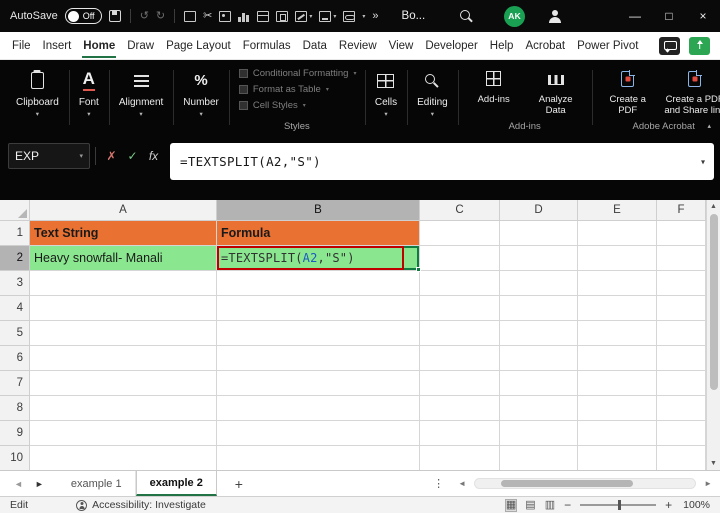 The image size is (720, 513). Describe the element at coordinates (318, 333) in the screenshot. I see `cell-B5` at that location.